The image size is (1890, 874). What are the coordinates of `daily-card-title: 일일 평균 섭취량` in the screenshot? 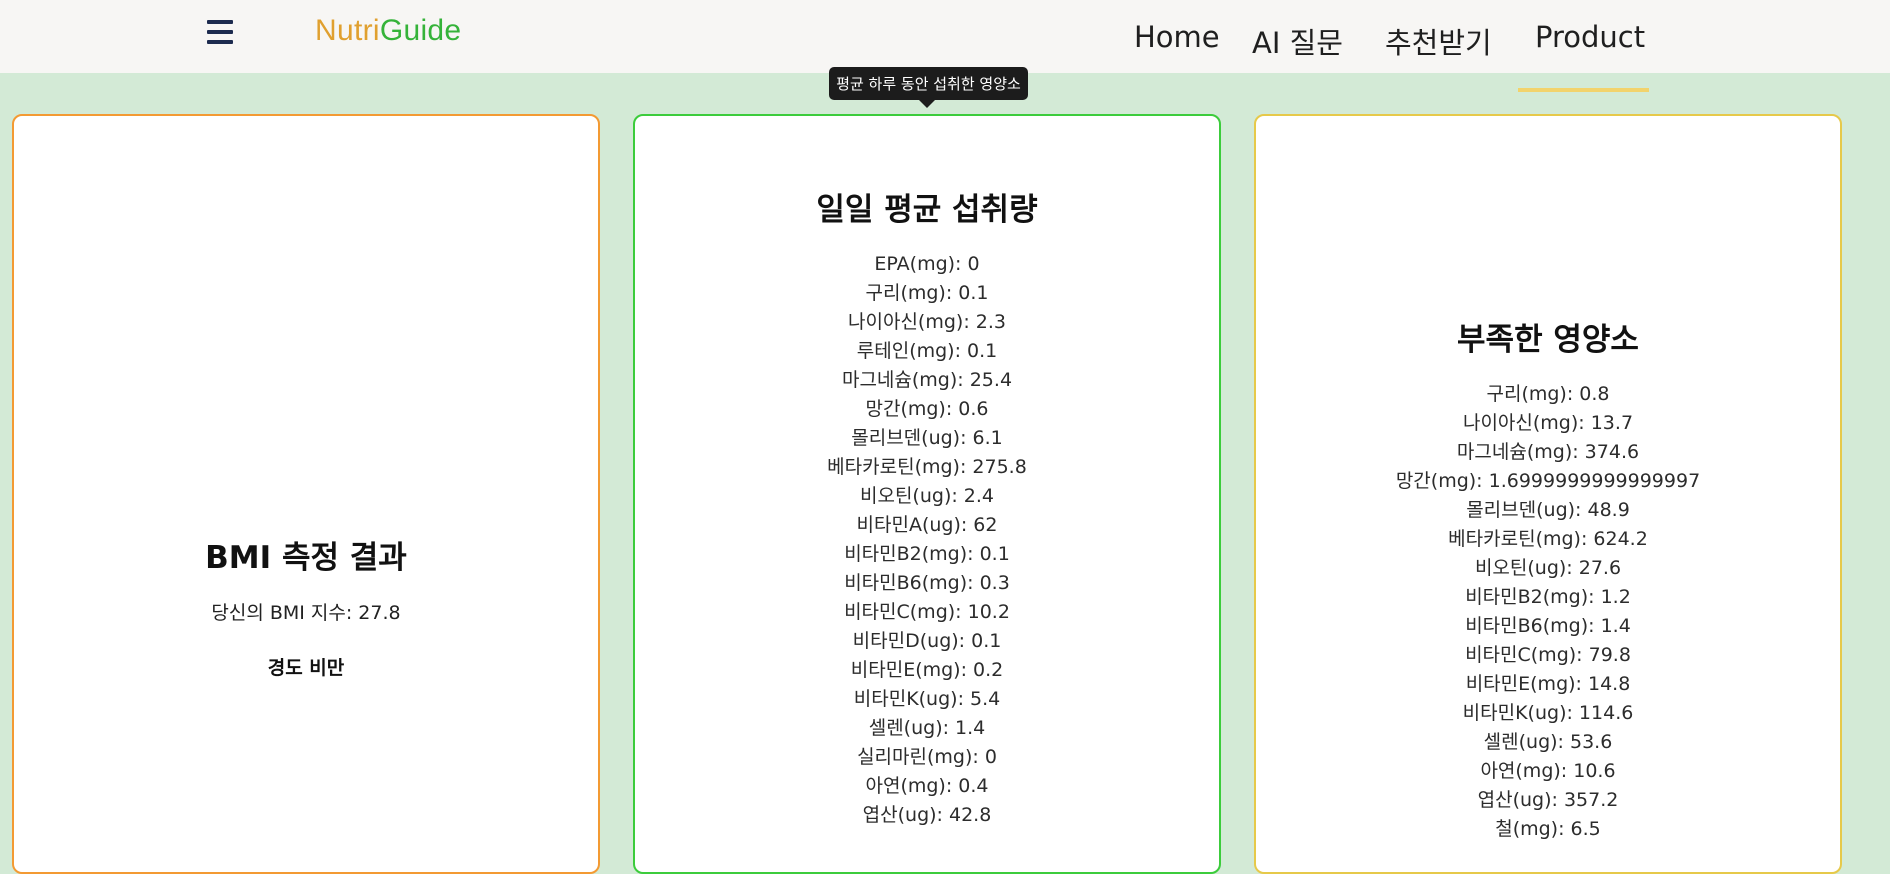 It's located at (927, 210).